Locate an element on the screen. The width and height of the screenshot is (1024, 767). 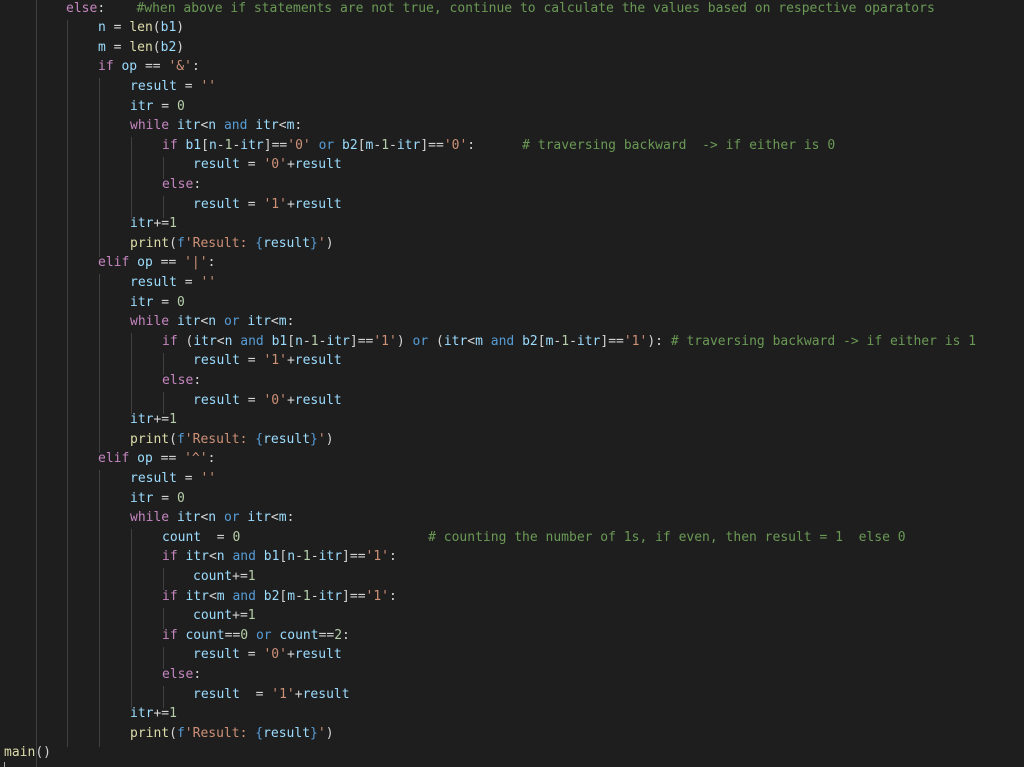
code-token: print is located at coordinates (150, 243).